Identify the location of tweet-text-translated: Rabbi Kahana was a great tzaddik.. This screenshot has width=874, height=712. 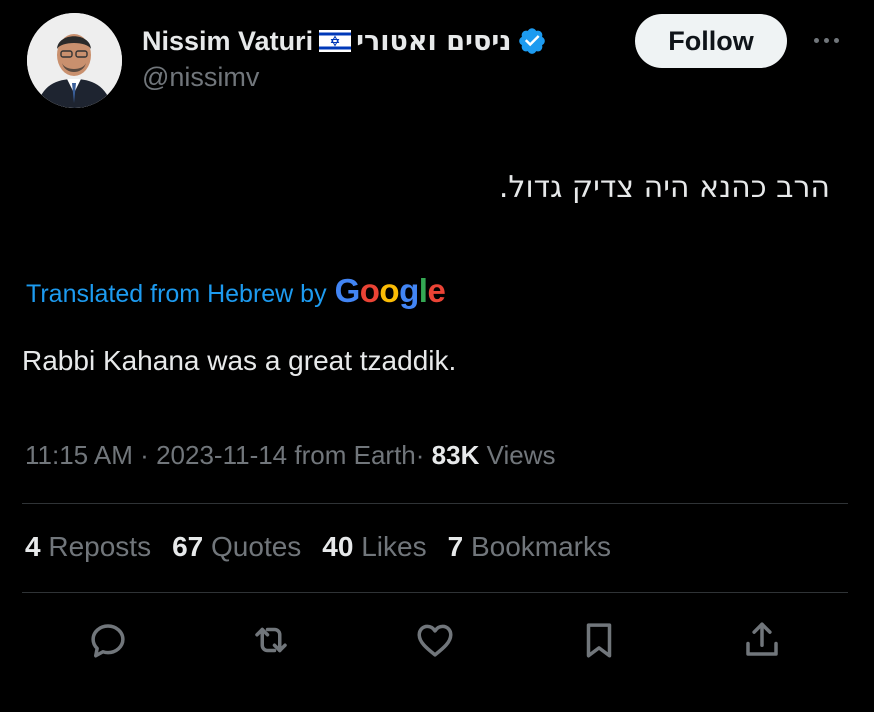
(239, 360).